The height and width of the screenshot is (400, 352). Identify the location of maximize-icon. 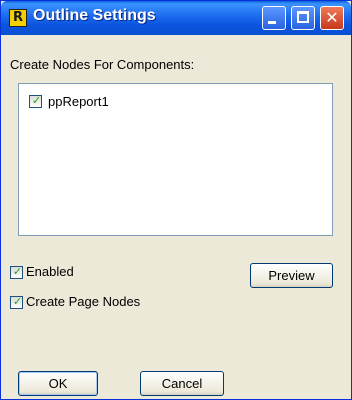
(303, 17).